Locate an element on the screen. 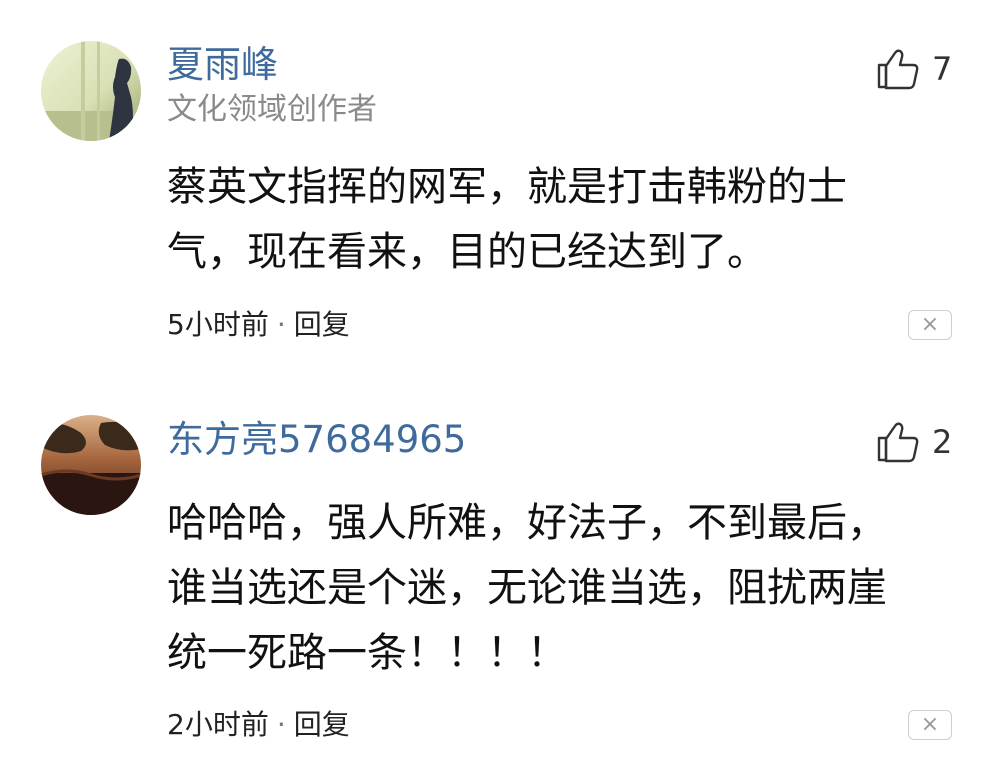 The image size is (996, 777). user-subtitle: 文化领域创作者 is located at coordinates (272, 109).